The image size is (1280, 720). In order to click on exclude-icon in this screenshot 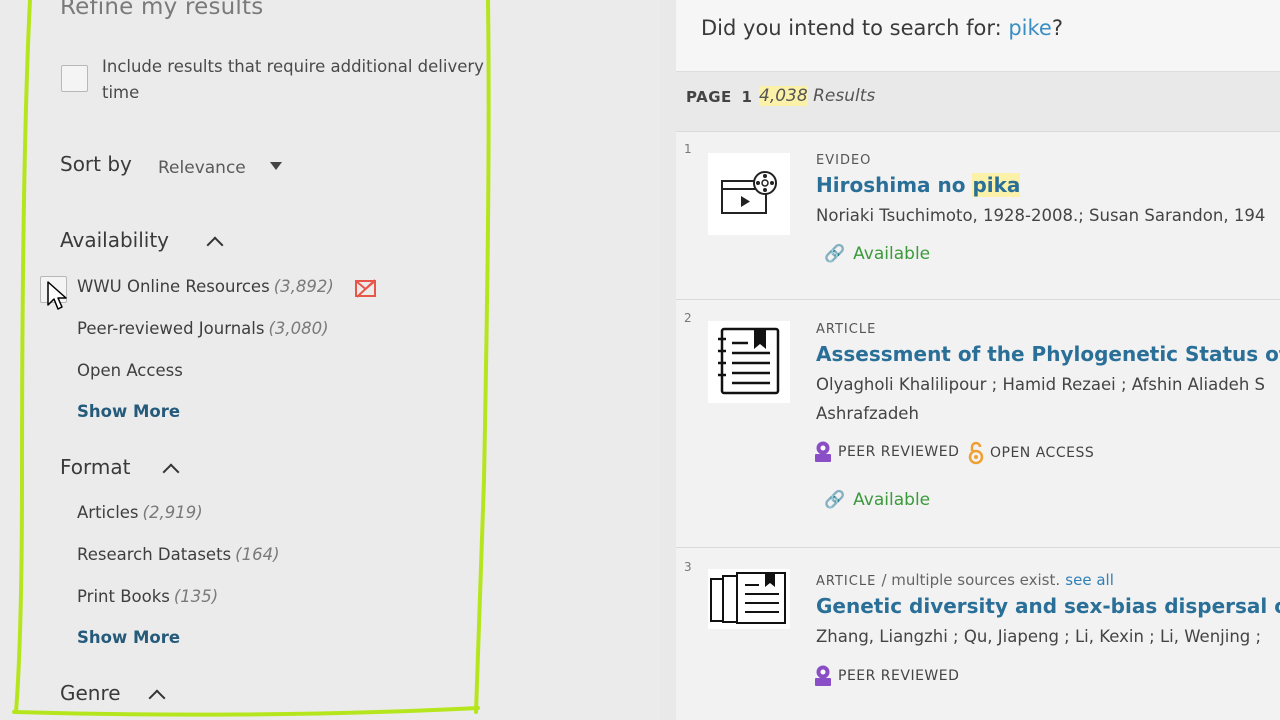, I will do `click(366, 289)`.